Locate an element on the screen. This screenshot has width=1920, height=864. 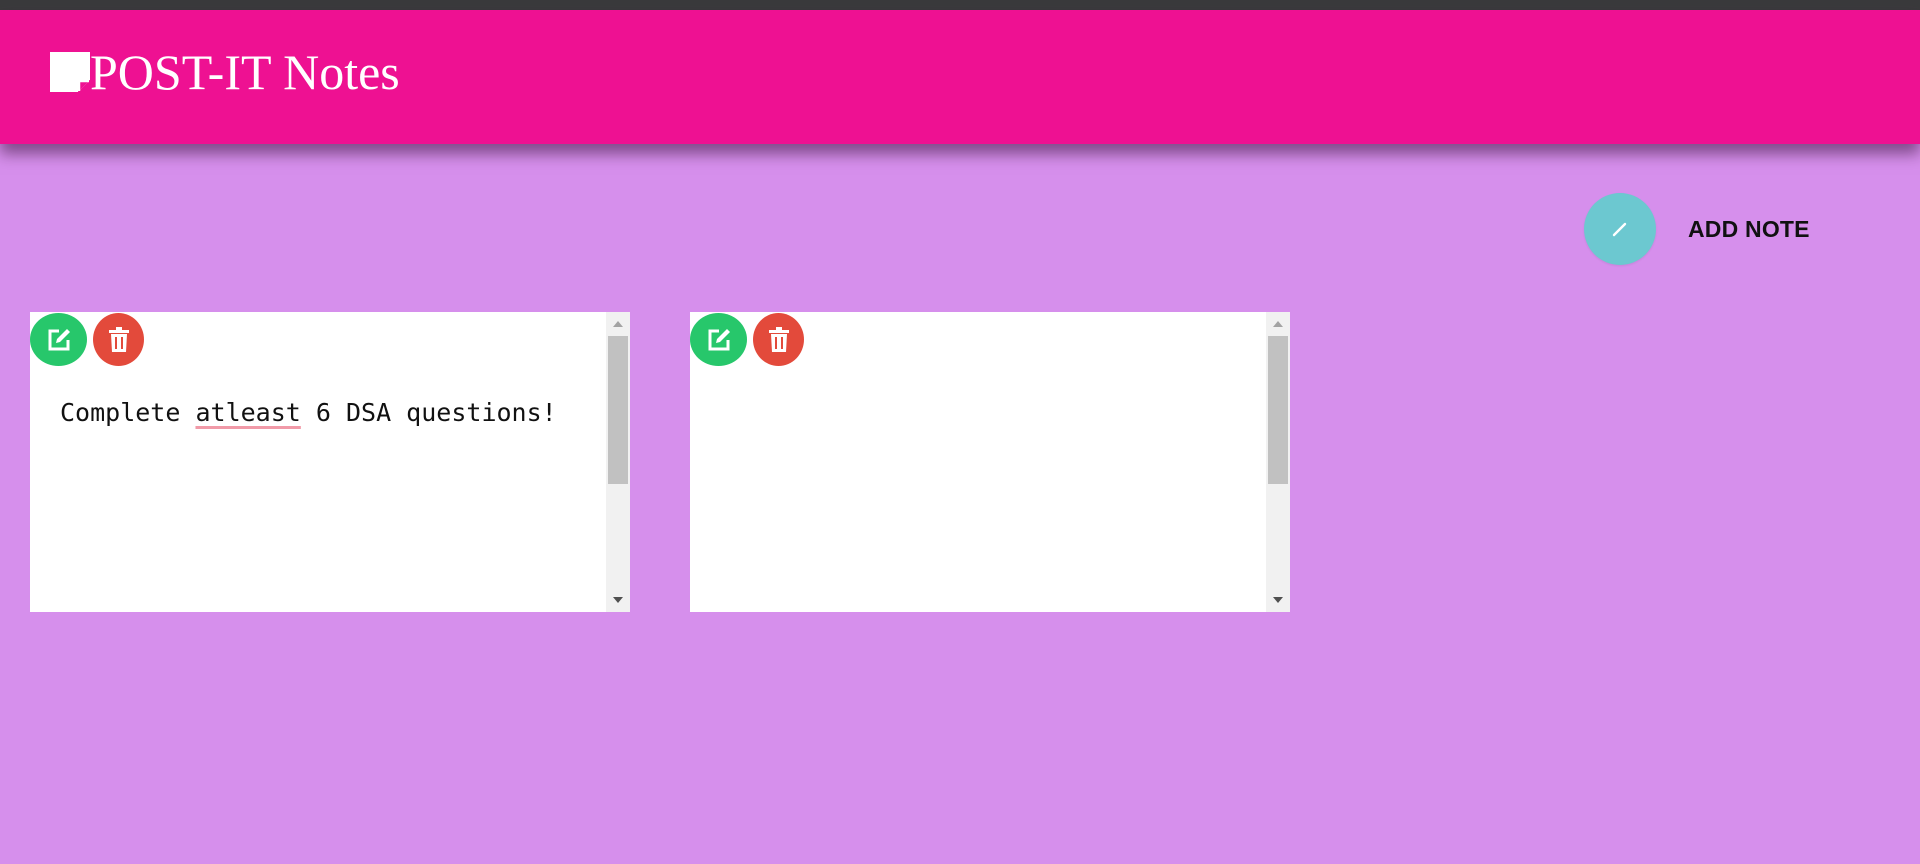
pencil-icon is located at coordinates (1619, 229).